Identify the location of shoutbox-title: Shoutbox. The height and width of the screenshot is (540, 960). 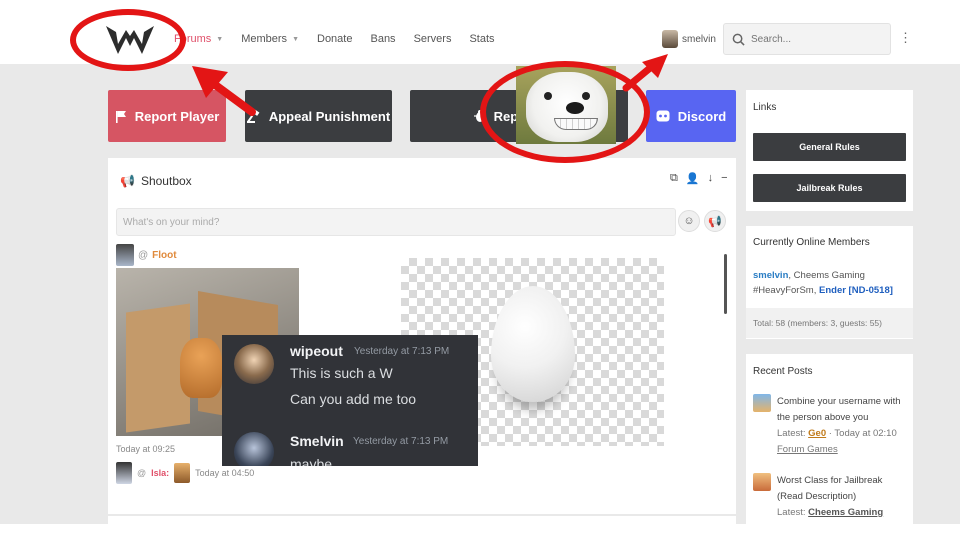
(166, 181).